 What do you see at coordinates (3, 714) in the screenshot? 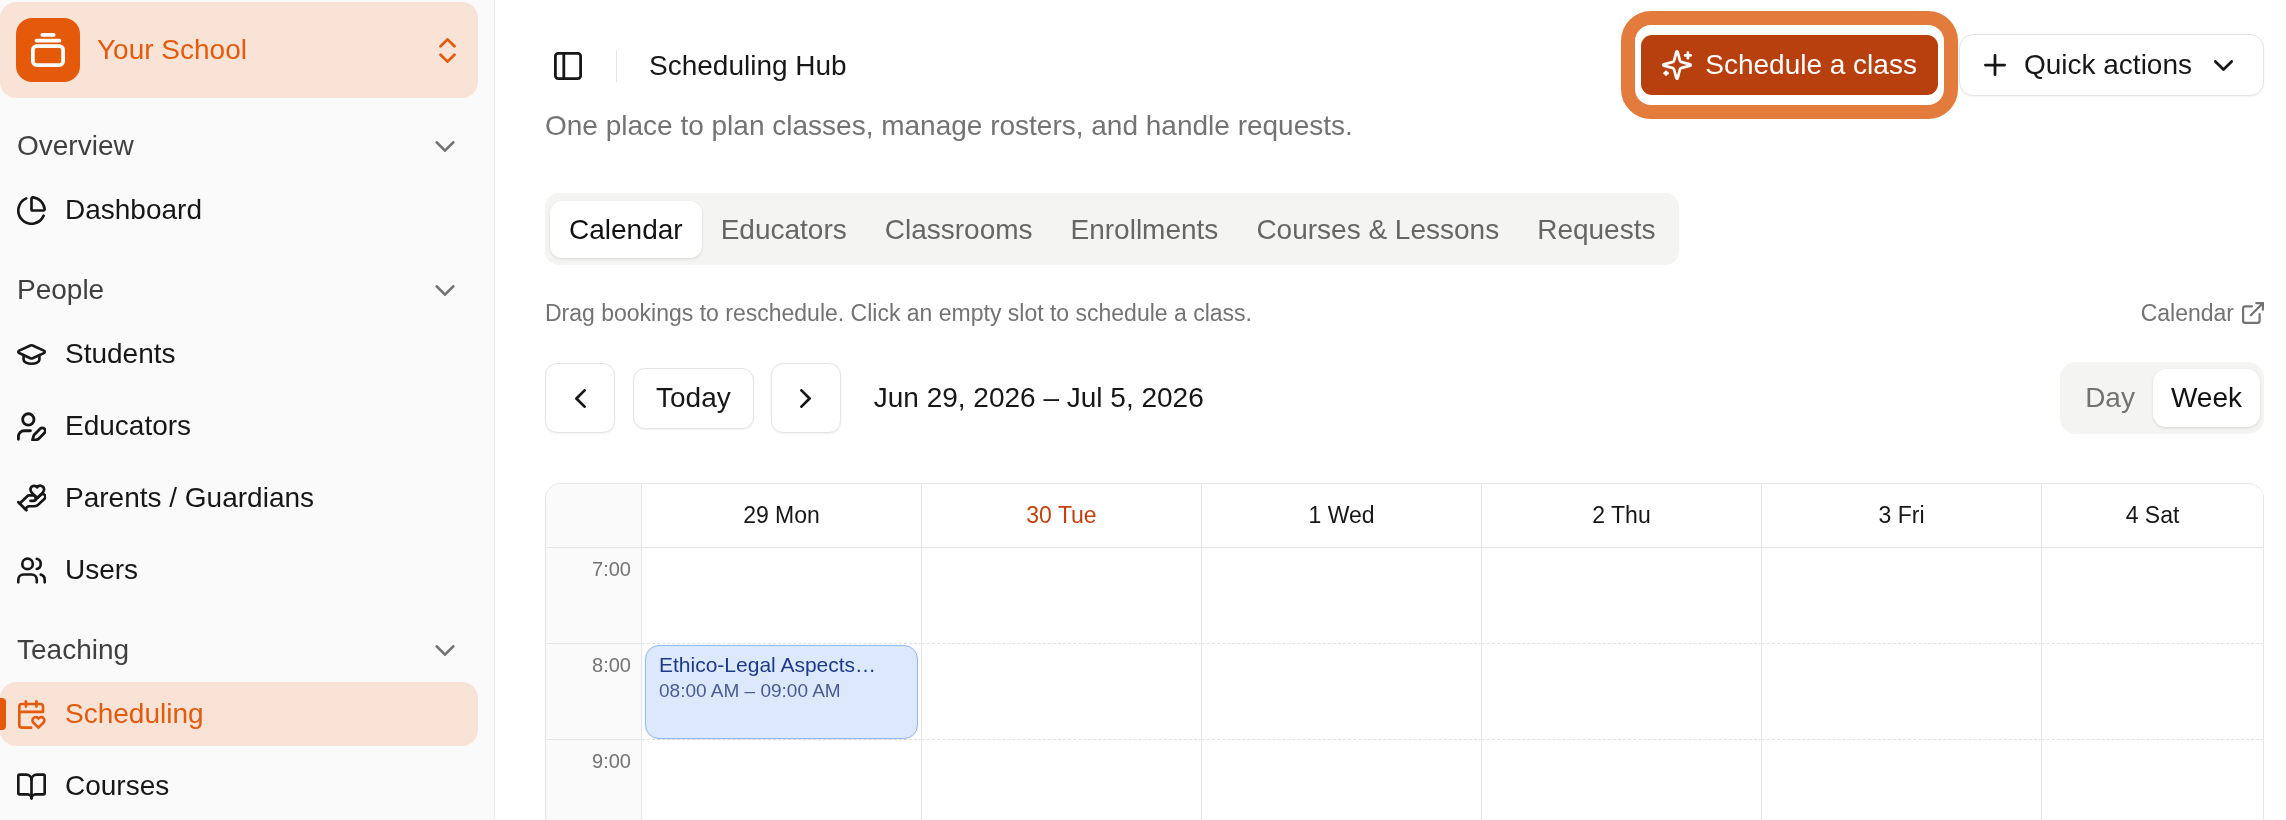
I see `active-indicator` at bounding box center [3, 714].